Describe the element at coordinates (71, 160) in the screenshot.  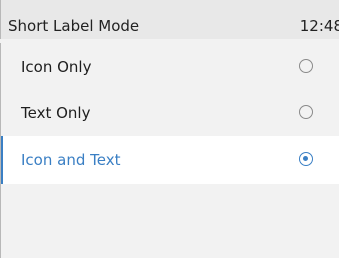
I see `option-label: Icon and Text` at that location.